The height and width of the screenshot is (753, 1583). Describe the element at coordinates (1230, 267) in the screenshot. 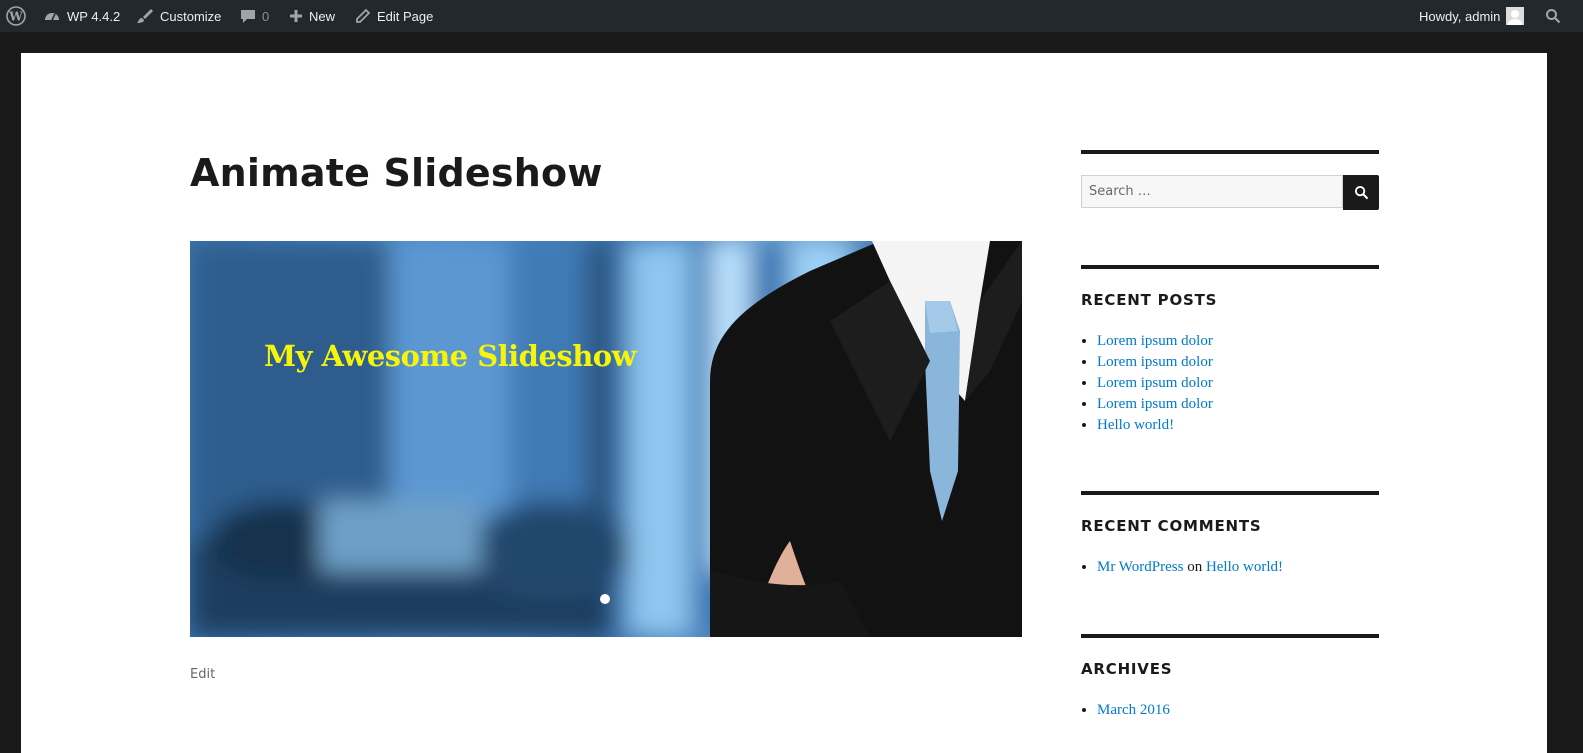

I see `recent-posts-rule` at that location.